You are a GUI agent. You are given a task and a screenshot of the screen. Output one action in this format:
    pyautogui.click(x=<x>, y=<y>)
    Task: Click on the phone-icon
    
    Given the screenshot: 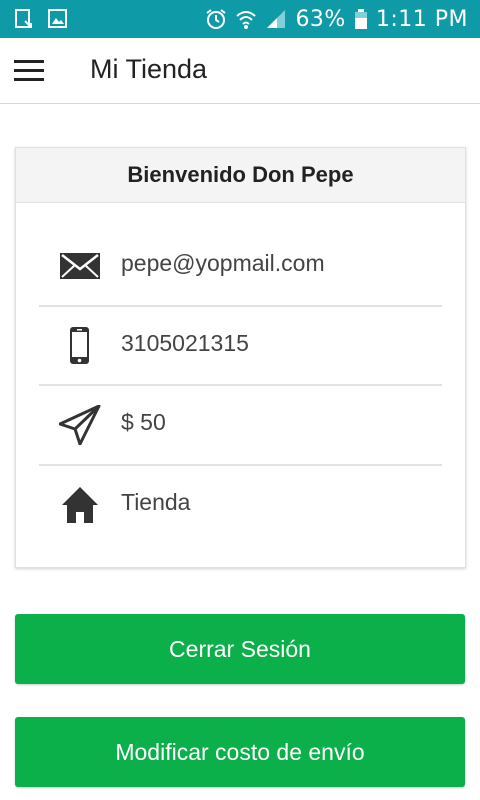 What is the action you would take?
    pyautogui.click(x=80, y=346)
    